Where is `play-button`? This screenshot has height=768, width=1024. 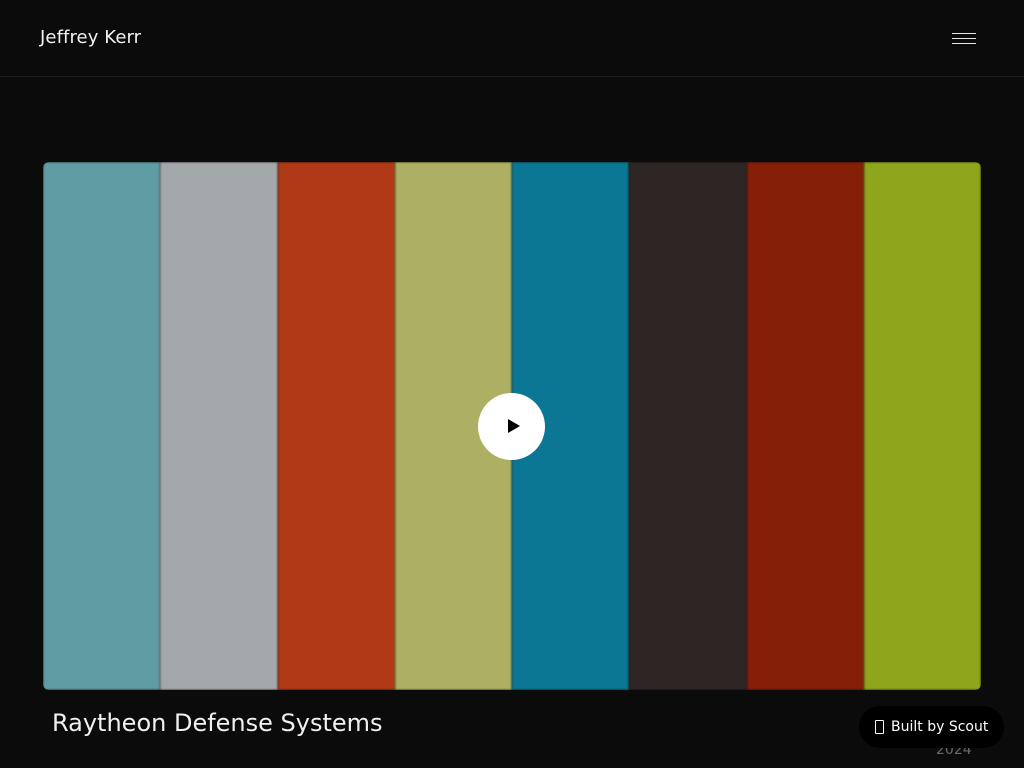
play-button is located at coordinates (511, 426).